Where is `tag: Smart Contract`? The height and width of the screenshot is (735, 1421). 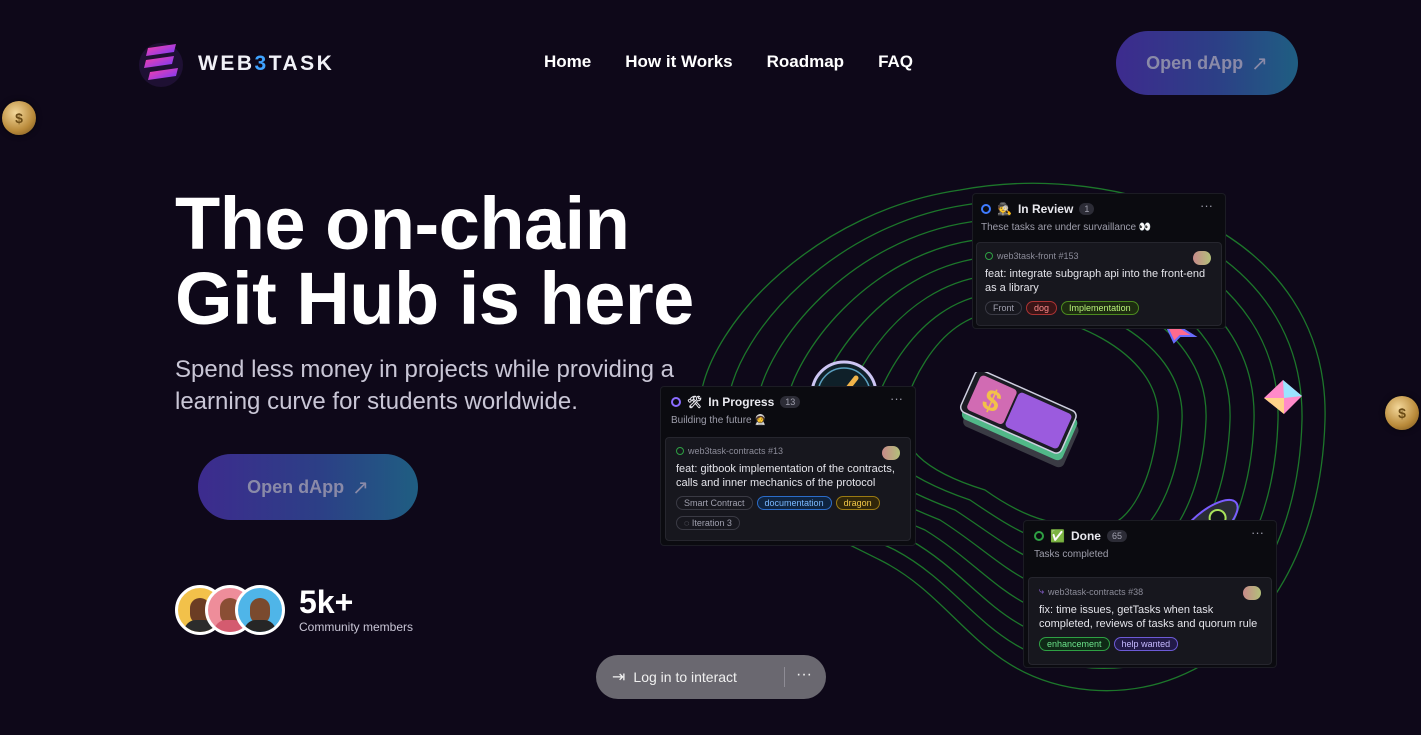 tag: Smart Contract is located at coordinates (714, 503).